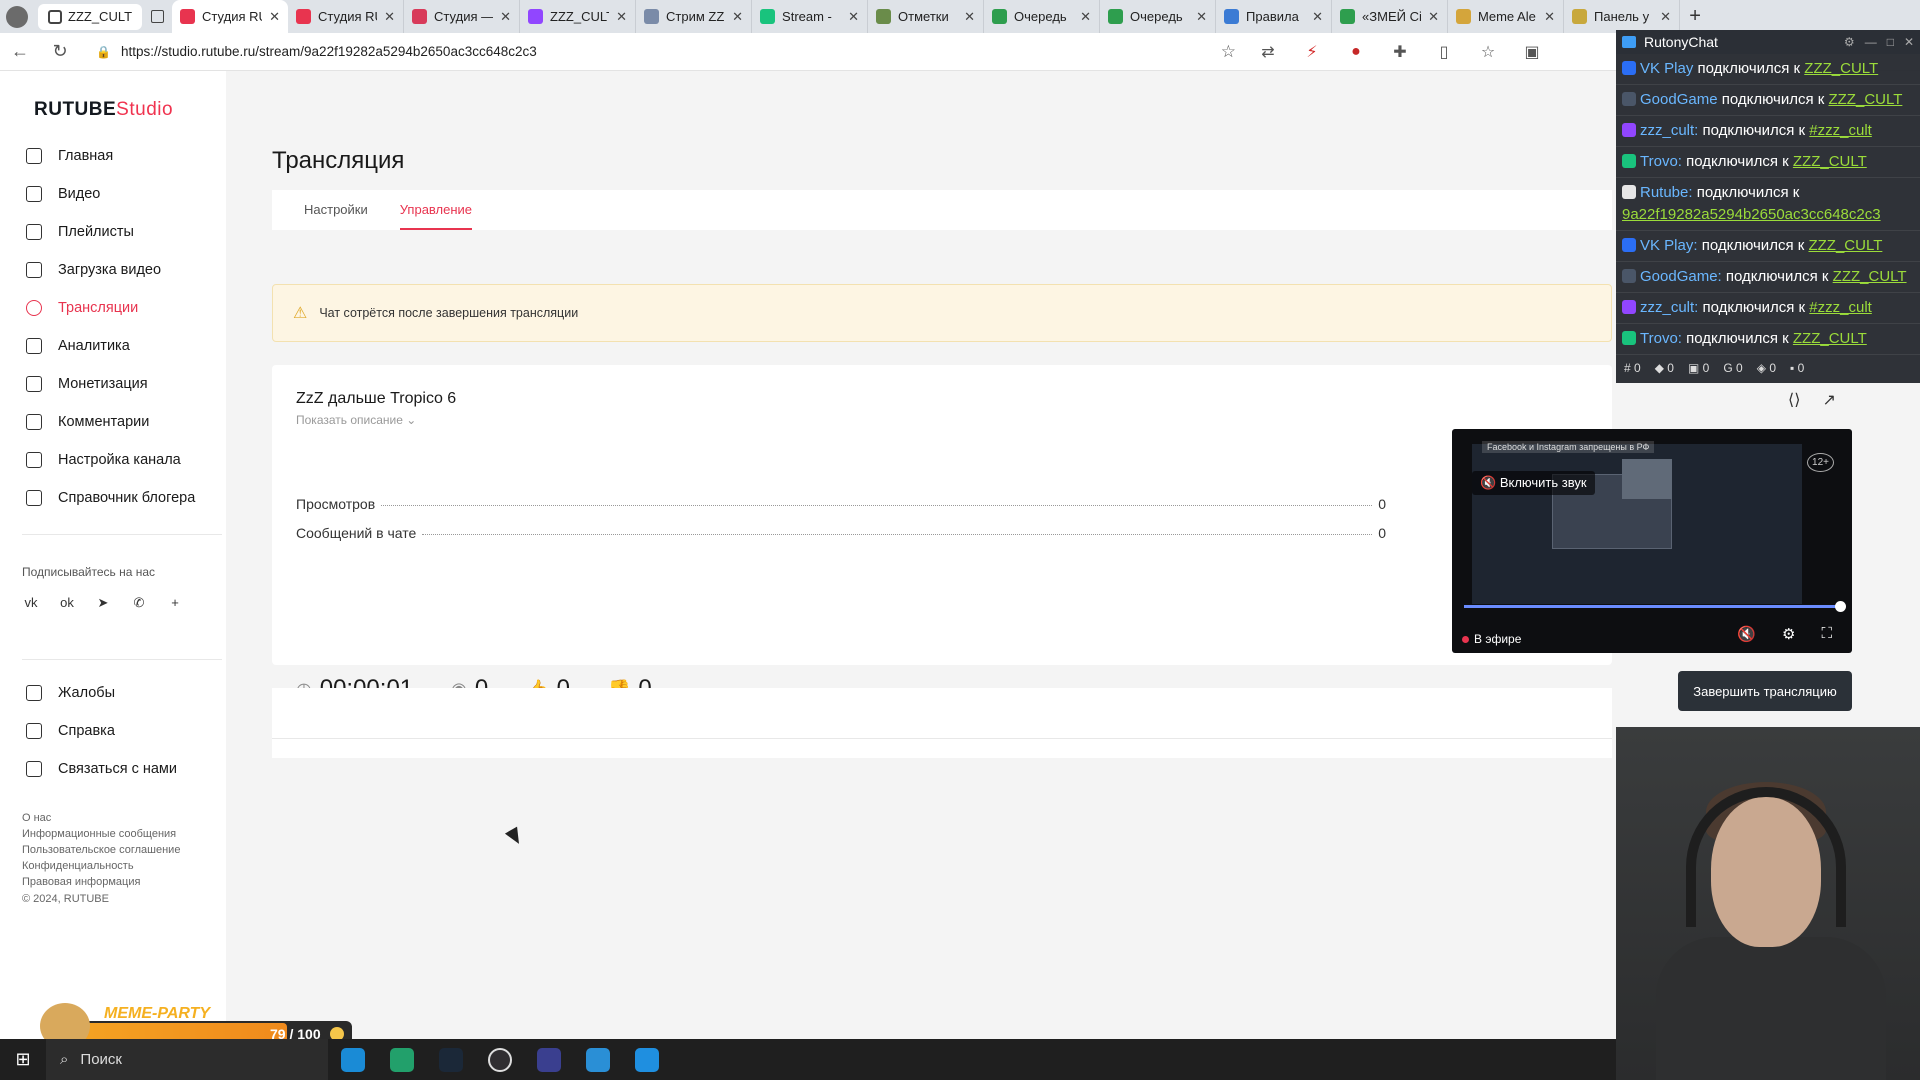 The width and height of the screenshot is (1920, 1080). Describe the element at coordinates (17, 16) in the screenshot. I see `profile-button` at that location.